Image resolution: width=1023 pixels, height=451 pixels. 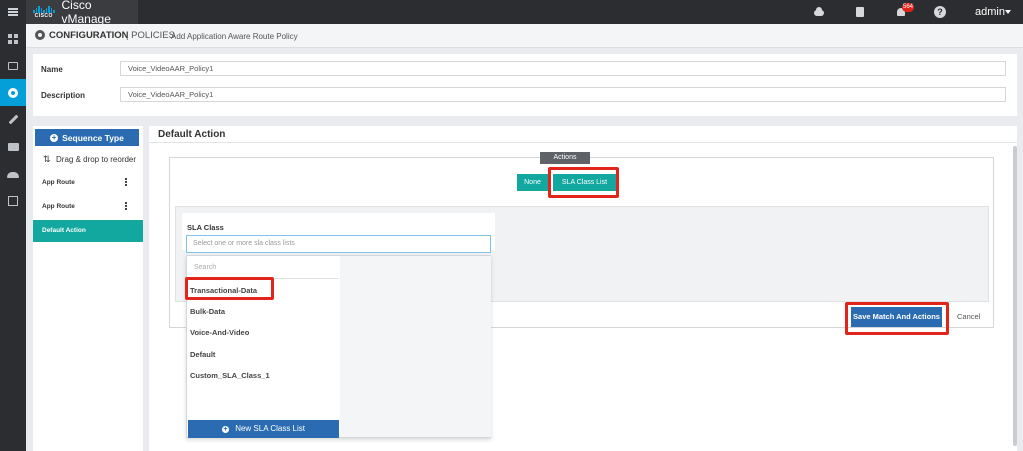 I want to click on dropdown-search-input: Search, so click(x=263, y=268).